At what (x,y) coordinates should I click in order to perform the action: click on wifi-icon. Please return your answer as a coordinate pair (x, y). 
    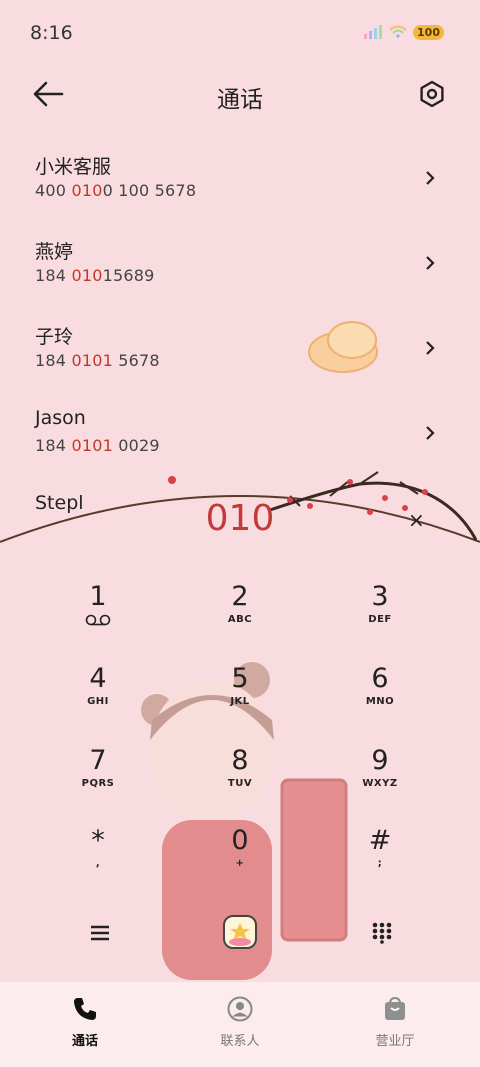
    Looking at the image, I should click on (398, 31).